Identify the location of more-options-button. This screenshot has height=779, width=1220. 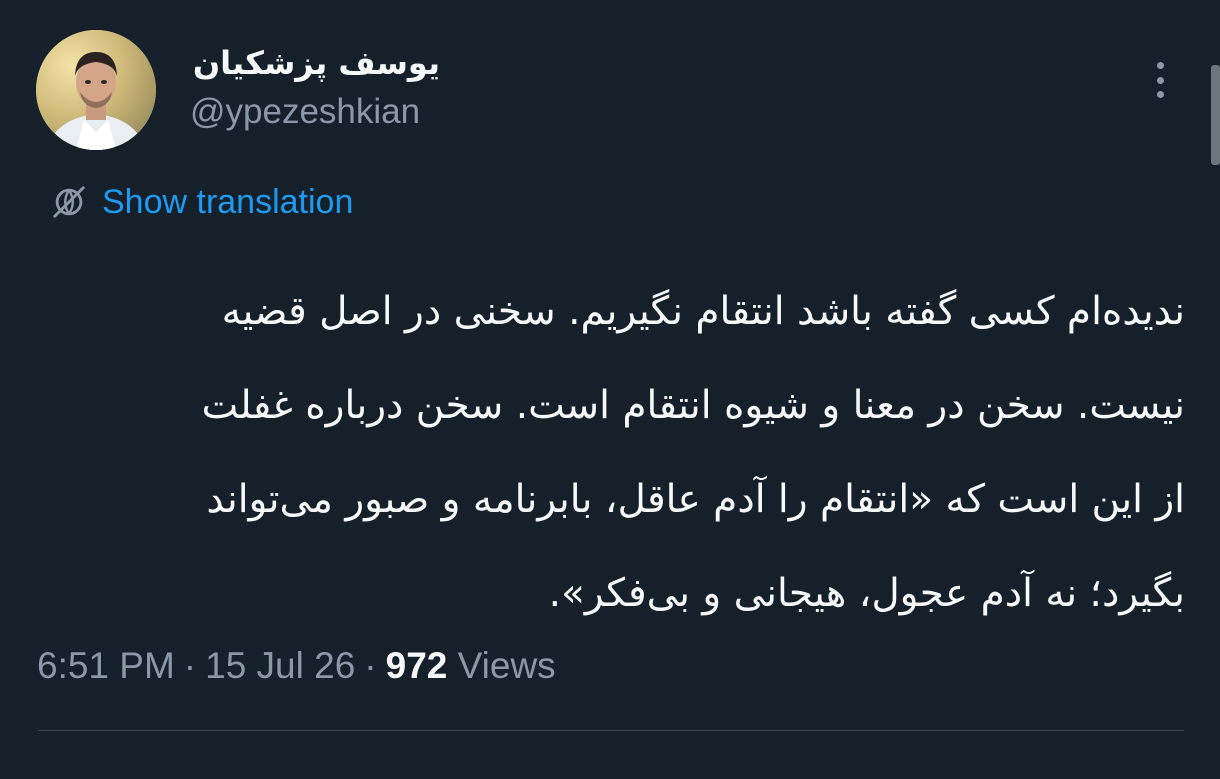
(1160, 80).